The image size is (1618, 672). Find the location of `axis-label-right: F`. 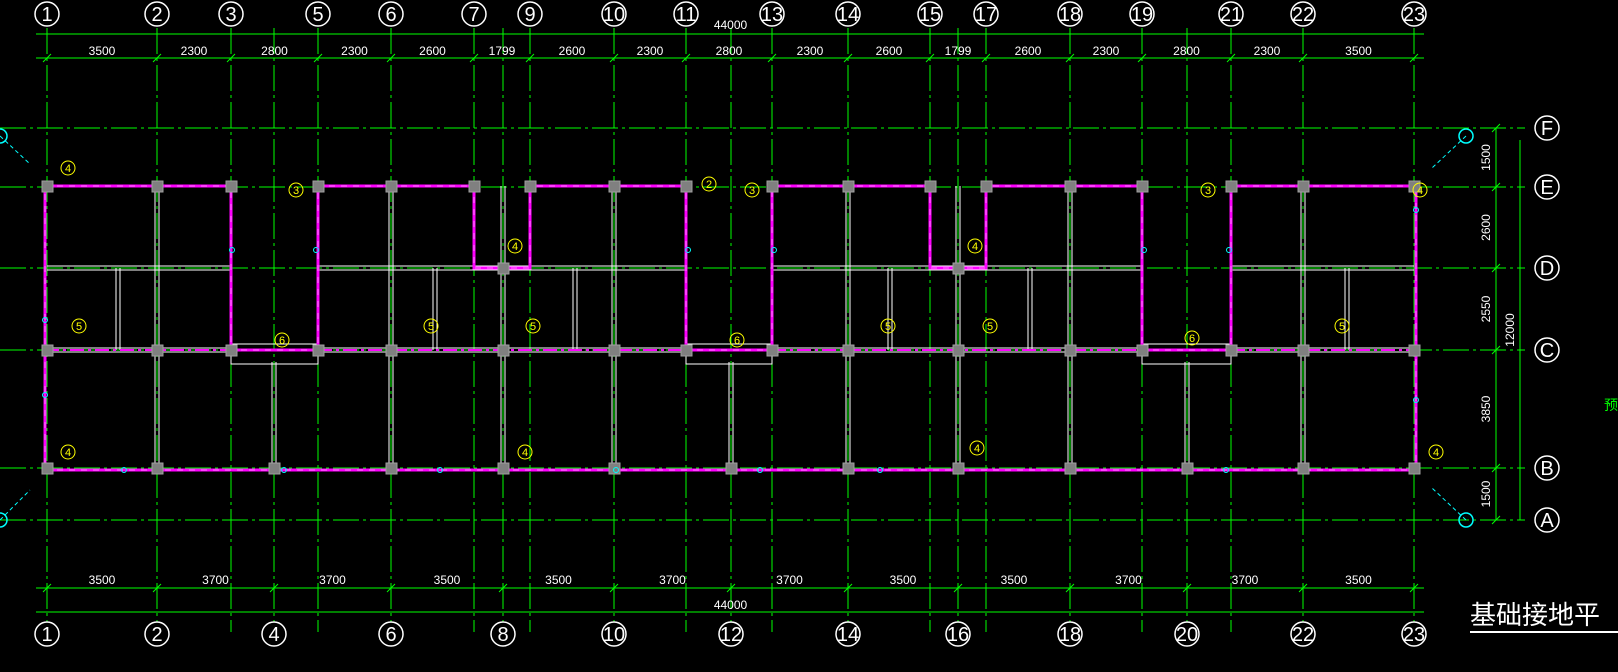

axis-label-right: F is located at coordinates (1547, 129).